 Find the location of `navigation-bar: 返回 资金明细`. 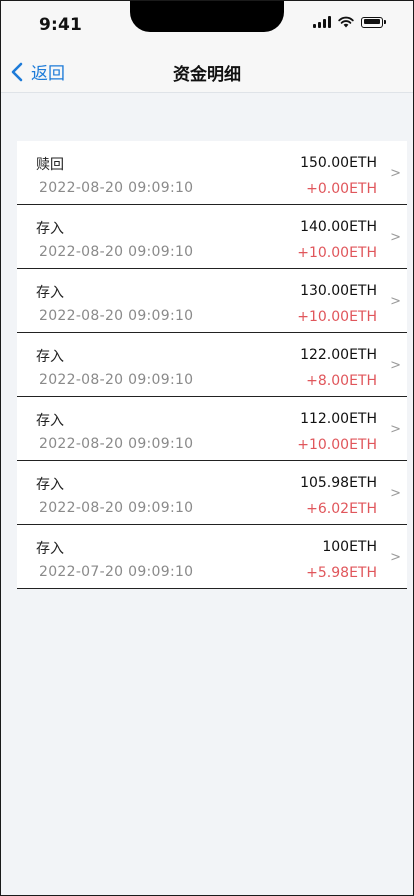

navigation-bar: 返回 资金明细 is located at coordinates (207, 71).